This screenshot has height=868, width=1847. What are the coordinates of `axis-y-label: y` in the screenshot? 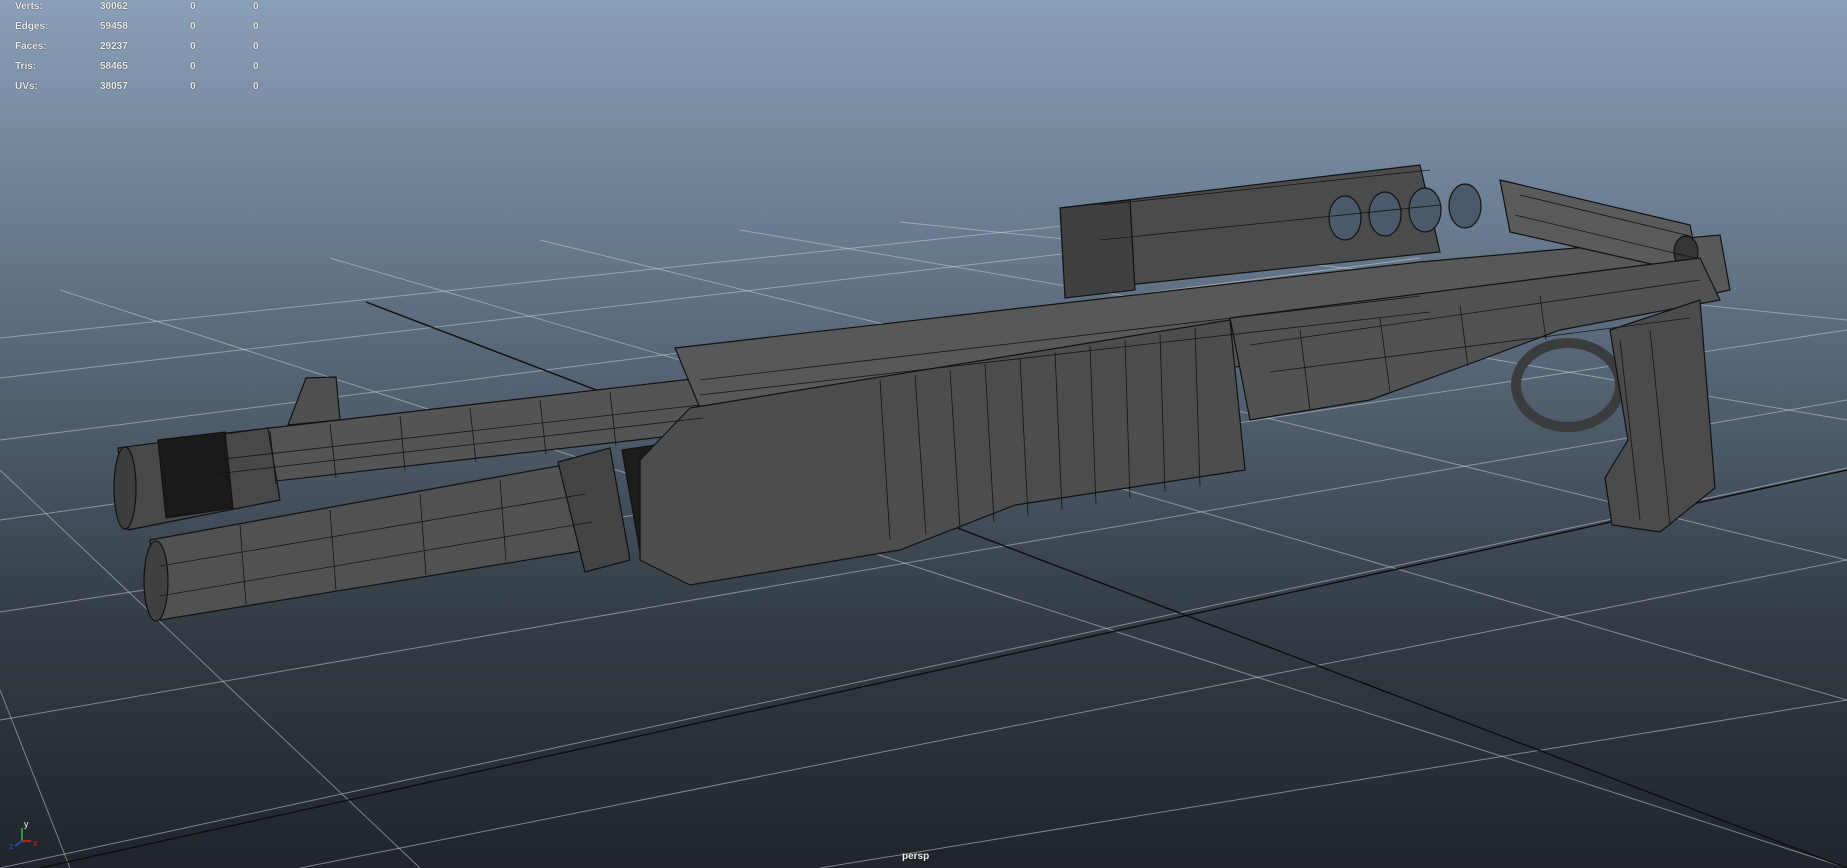 It's located at (26, 824).